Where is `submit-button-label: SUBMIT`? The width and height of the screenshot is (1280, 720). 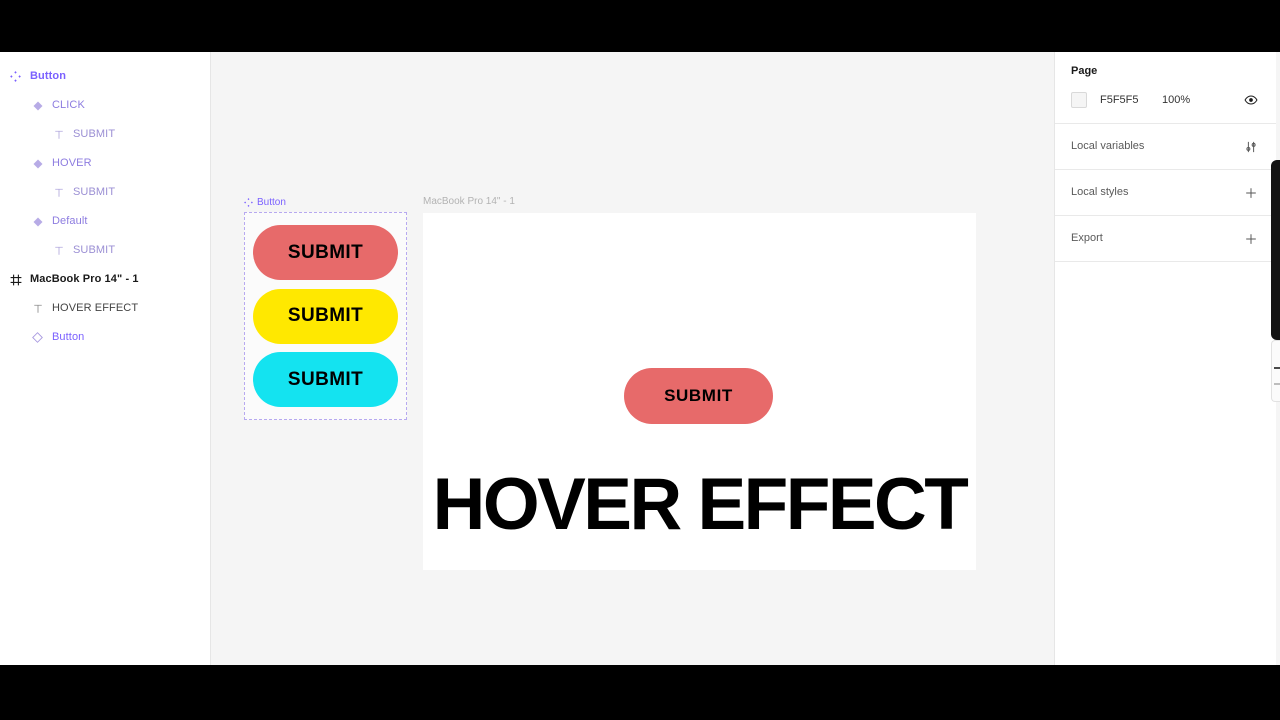 submit-button-label: SUBMIT is located at coordinates (698, 395).